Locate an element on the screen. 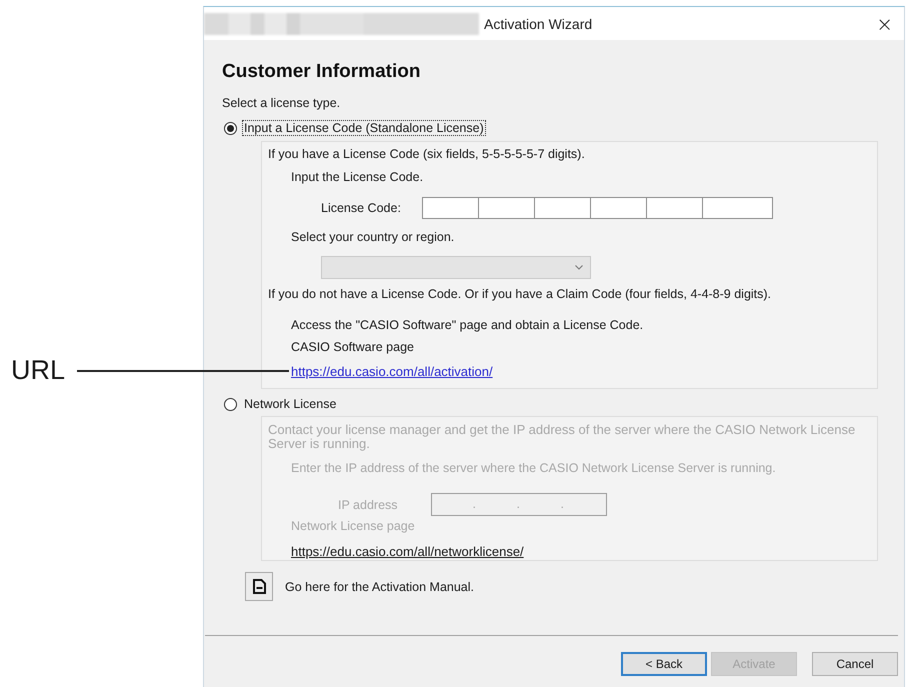  info-text: Access the "CASIO Software" page and obtain a License Code. is located at coordinates (467, 325).